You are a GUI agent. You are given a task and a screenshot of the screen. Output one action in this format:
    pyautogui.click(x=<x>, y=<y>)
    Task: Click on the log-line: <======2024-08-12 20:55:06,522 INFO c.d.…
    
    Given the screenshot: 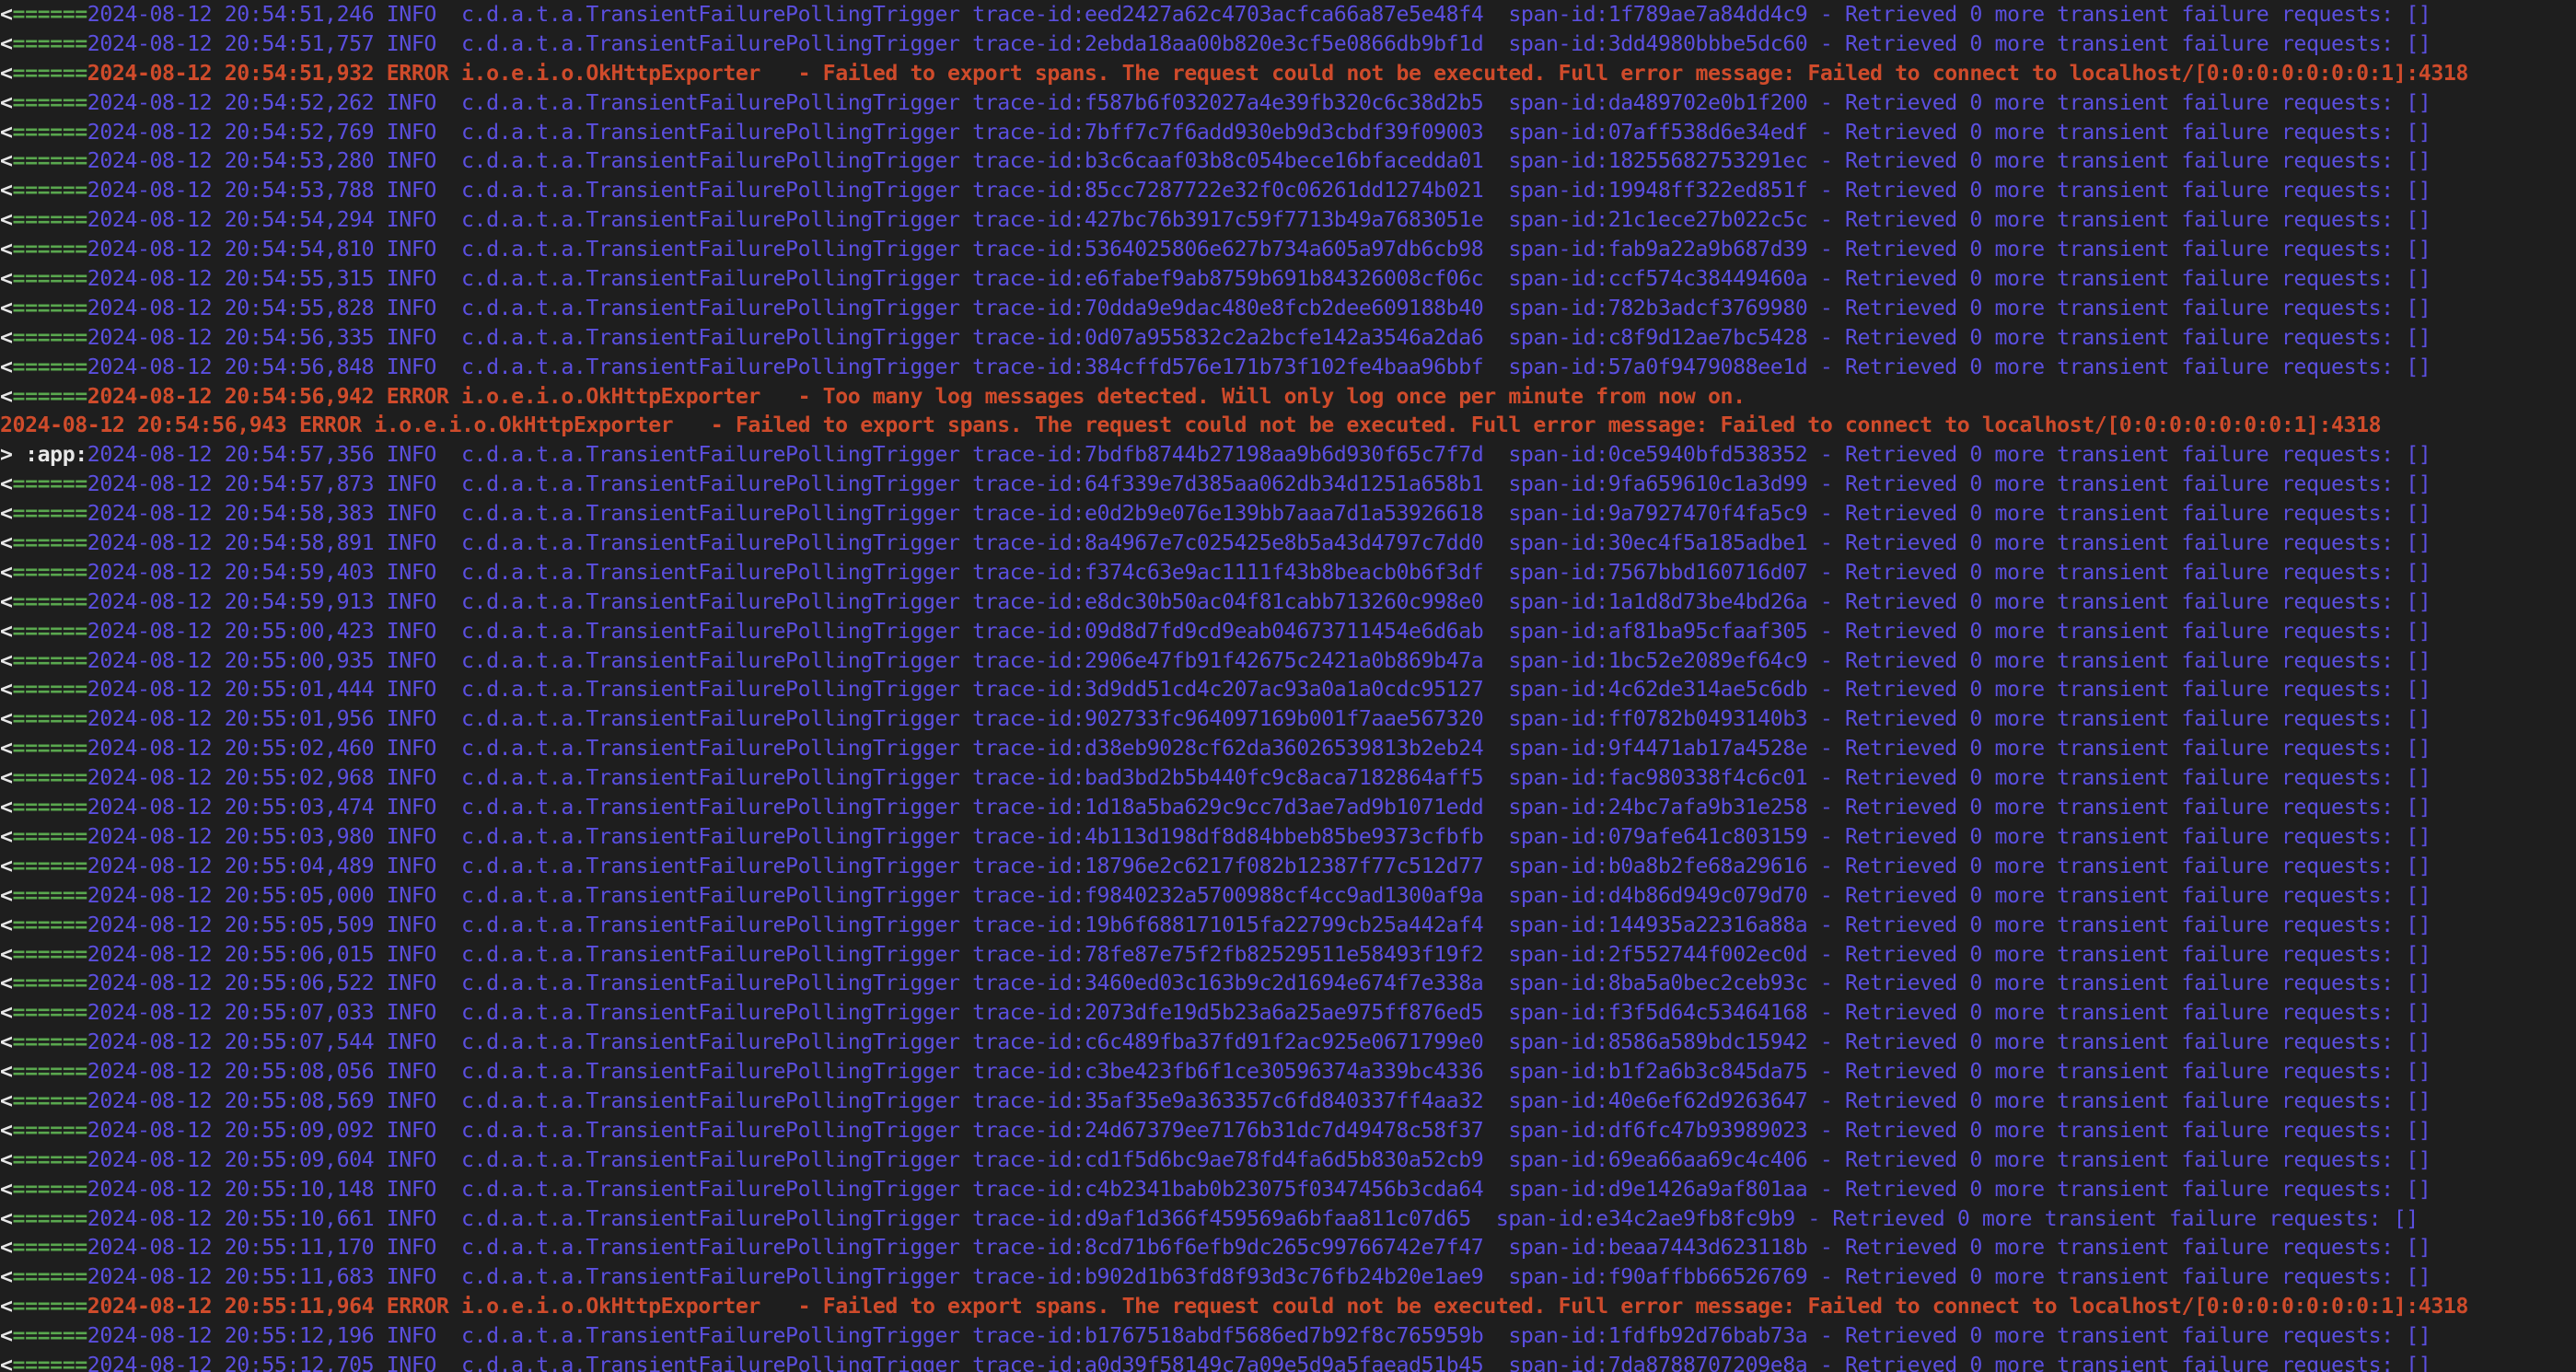 What is the action you would take?
    pyautogui.click(x=1288, y=983)
    